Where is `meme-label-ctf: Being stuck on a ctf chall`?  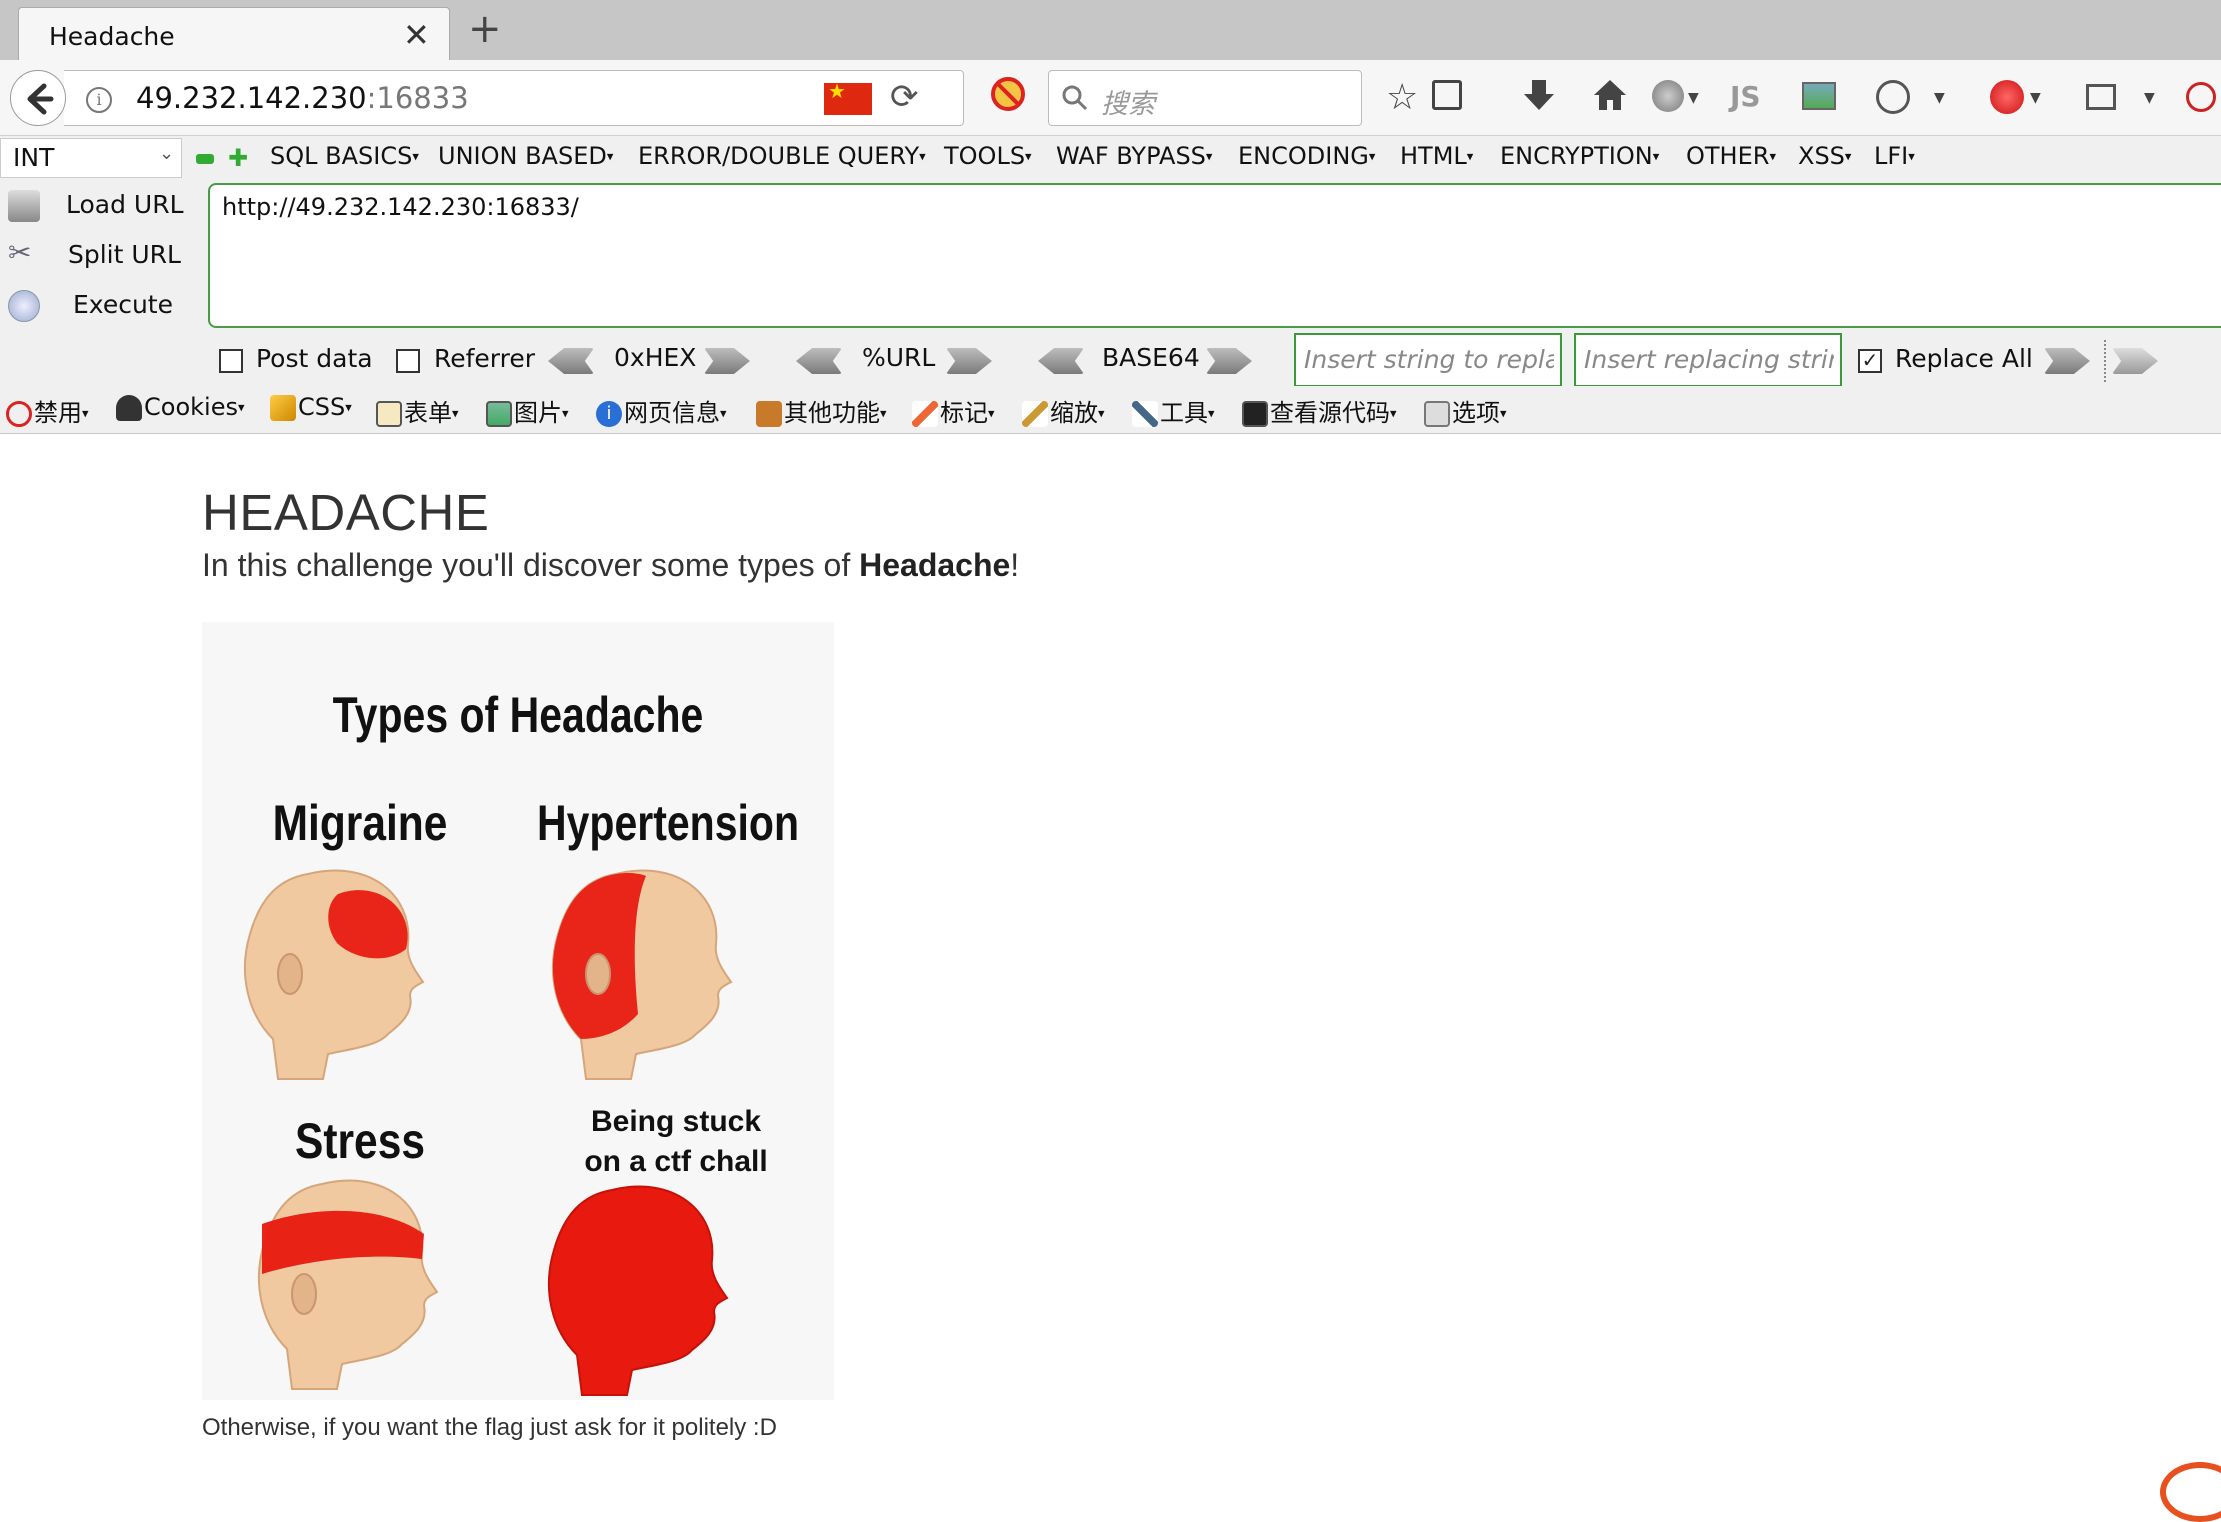 meme-label-ctf: Being stuck on a ctf chall is located at coordinates (676, 1142).